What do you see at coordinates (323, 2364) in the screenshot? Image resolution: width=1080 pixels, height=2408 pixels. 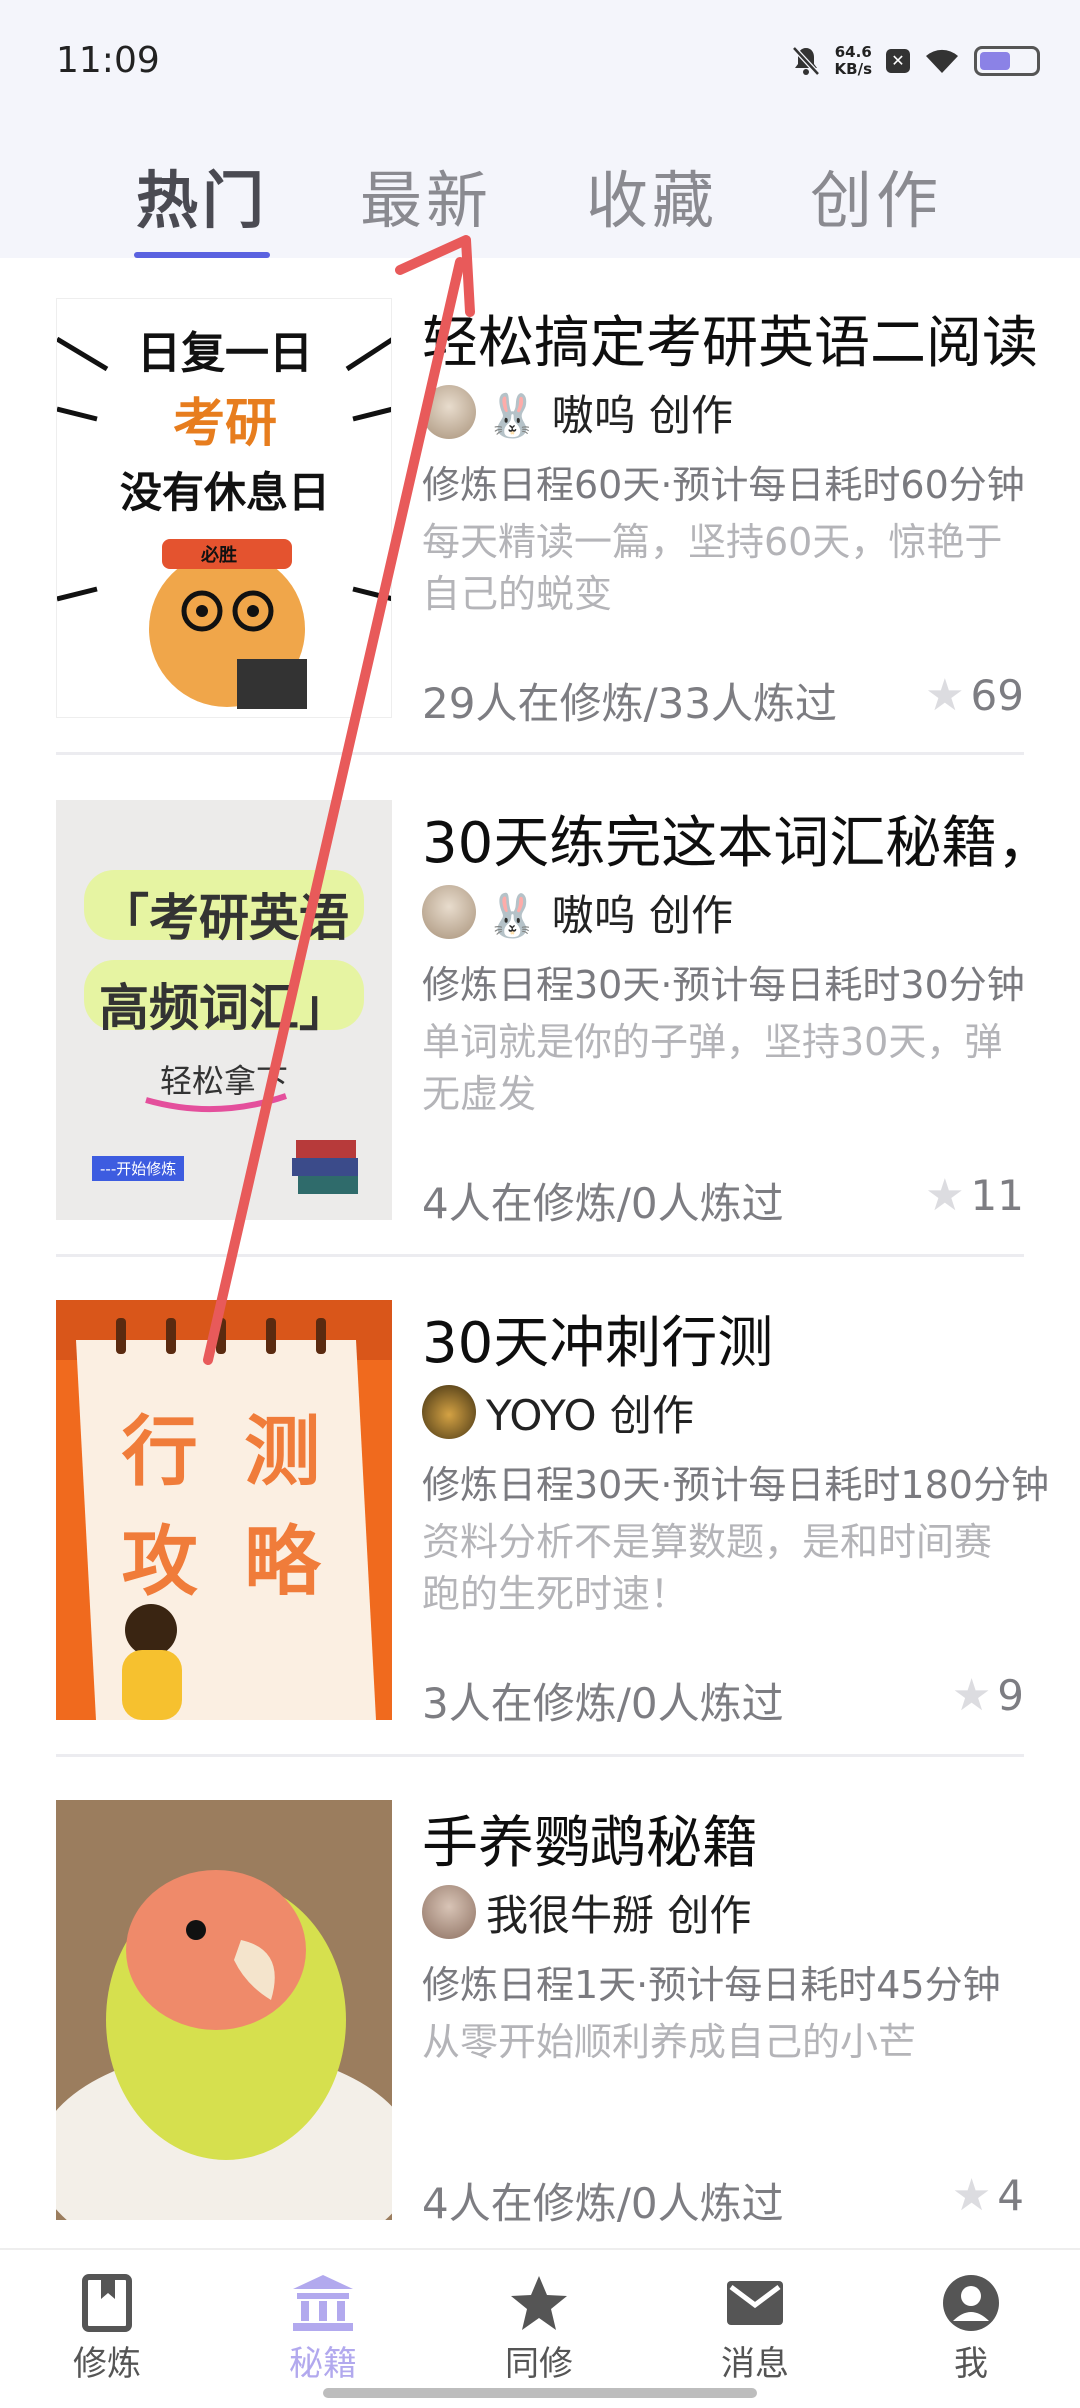 I see `nav-label: 秘籍` at bounding box center [323, 2364].